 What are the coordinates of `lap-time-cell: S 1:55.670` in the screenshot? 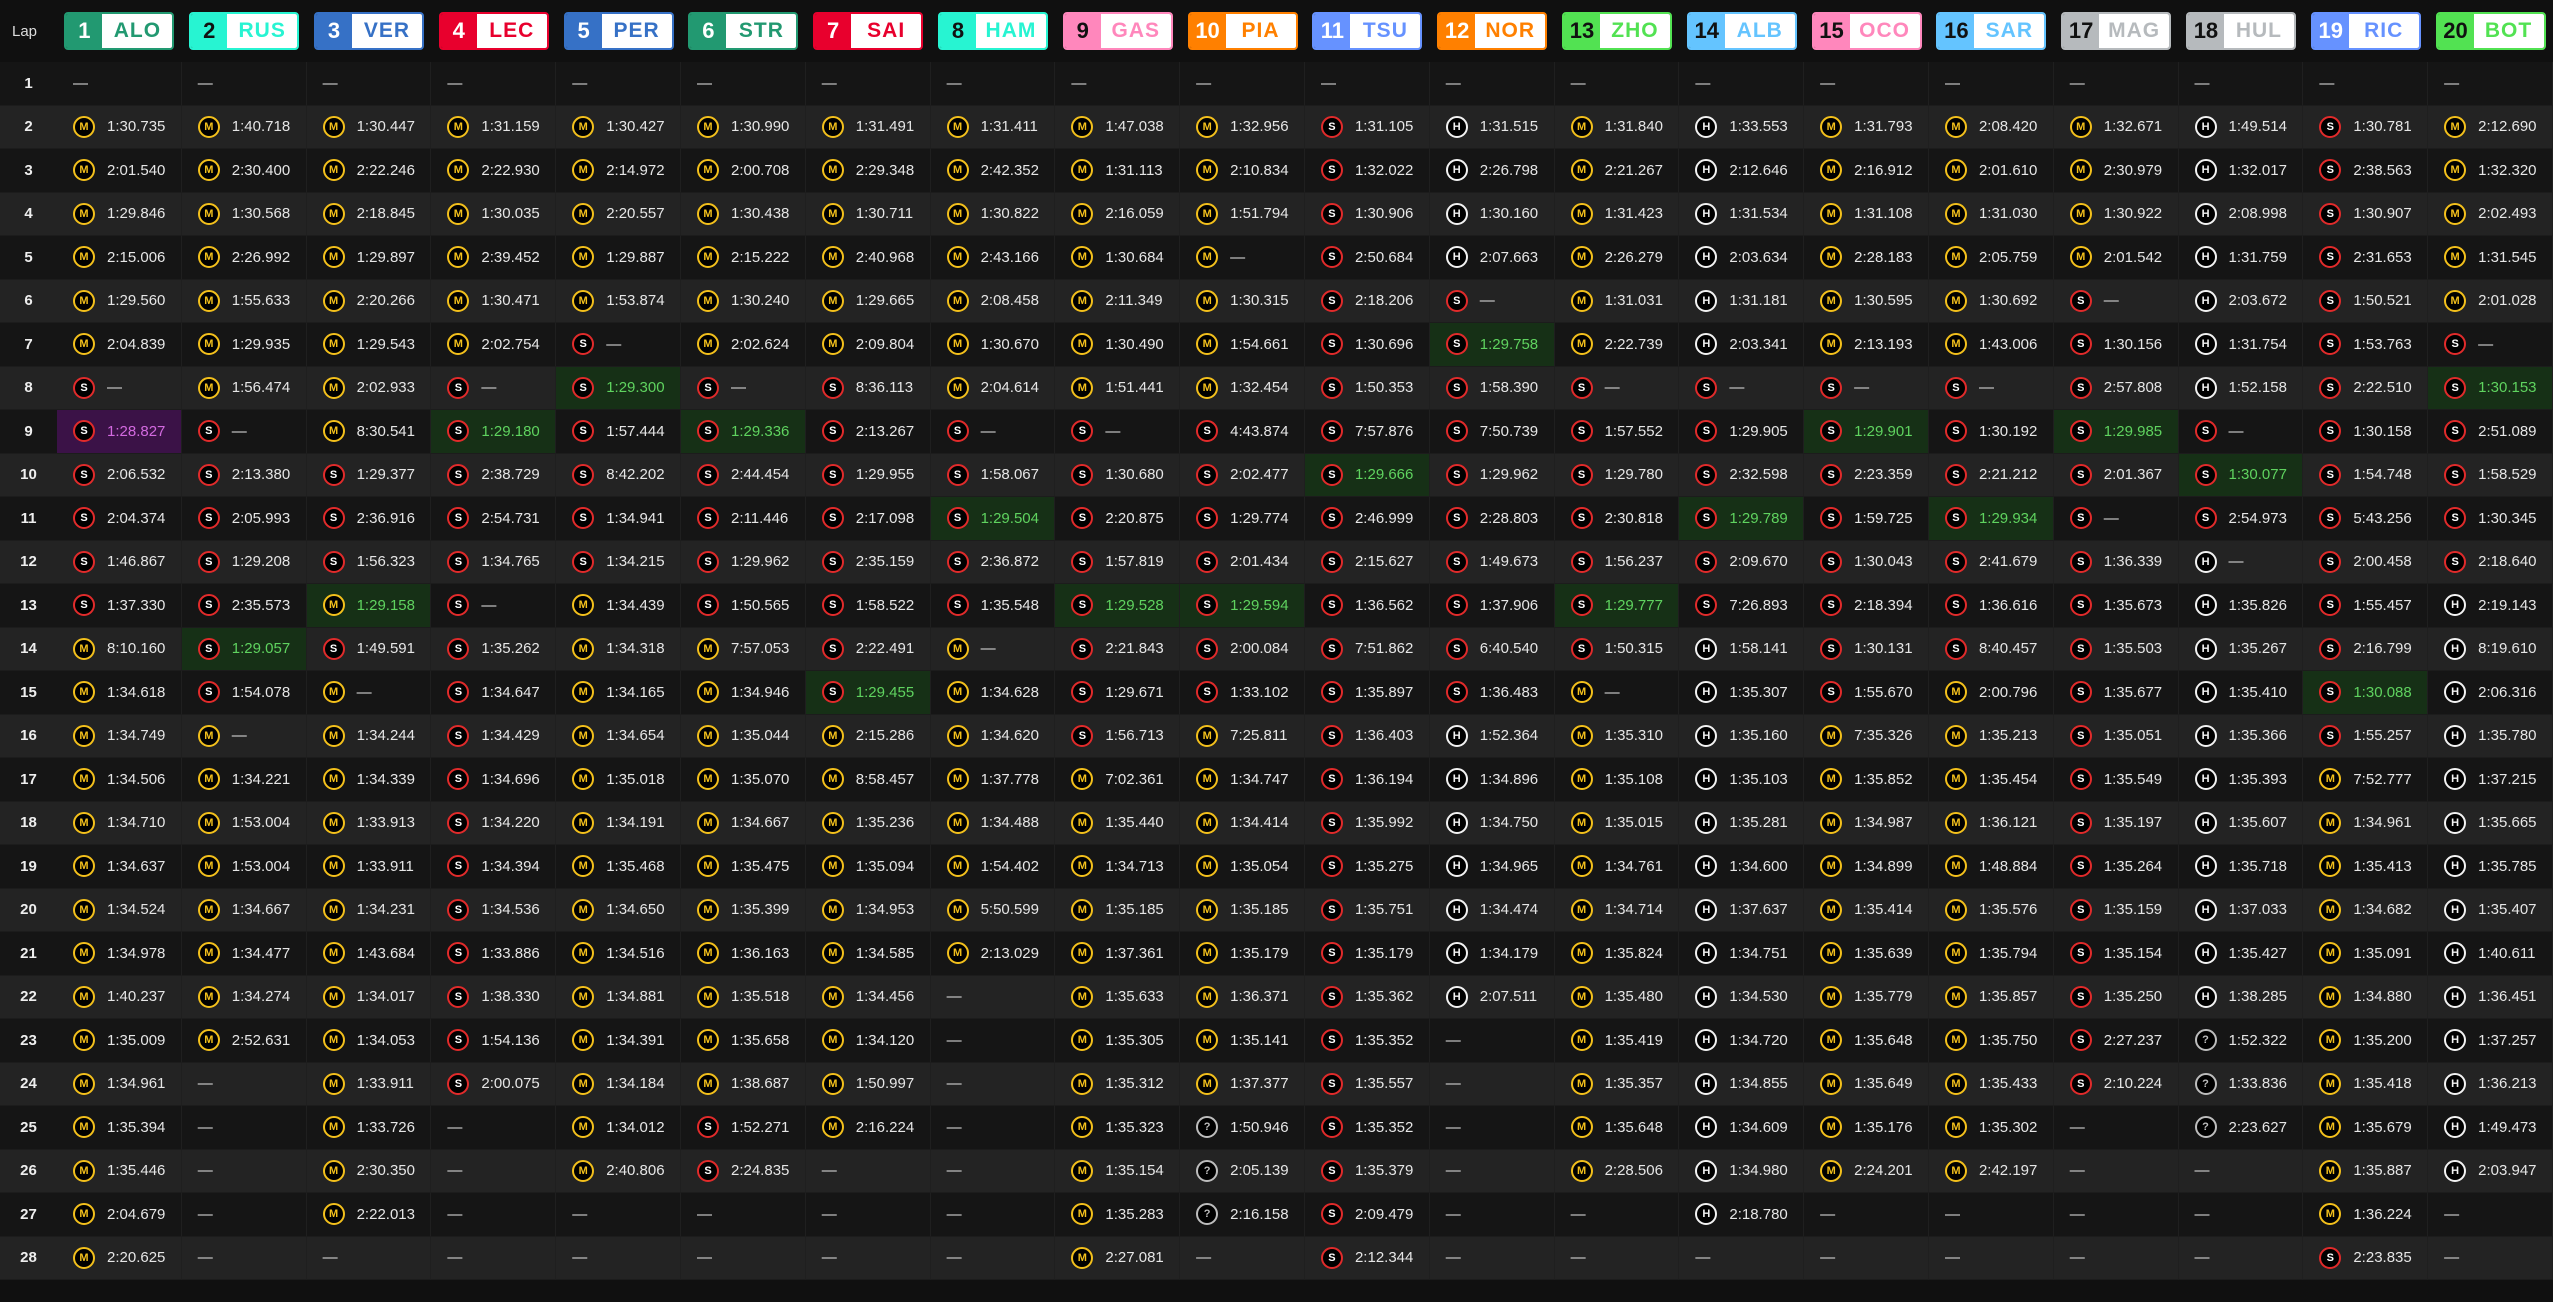 It's located at (1866, 693).